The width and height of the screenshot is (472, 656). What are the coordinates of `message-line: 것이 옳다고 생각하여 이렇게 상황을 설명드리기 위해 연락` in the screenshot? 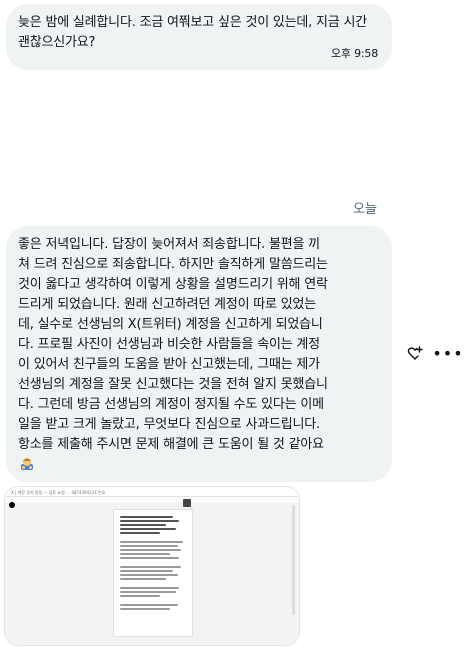 It's located at (173, 284).